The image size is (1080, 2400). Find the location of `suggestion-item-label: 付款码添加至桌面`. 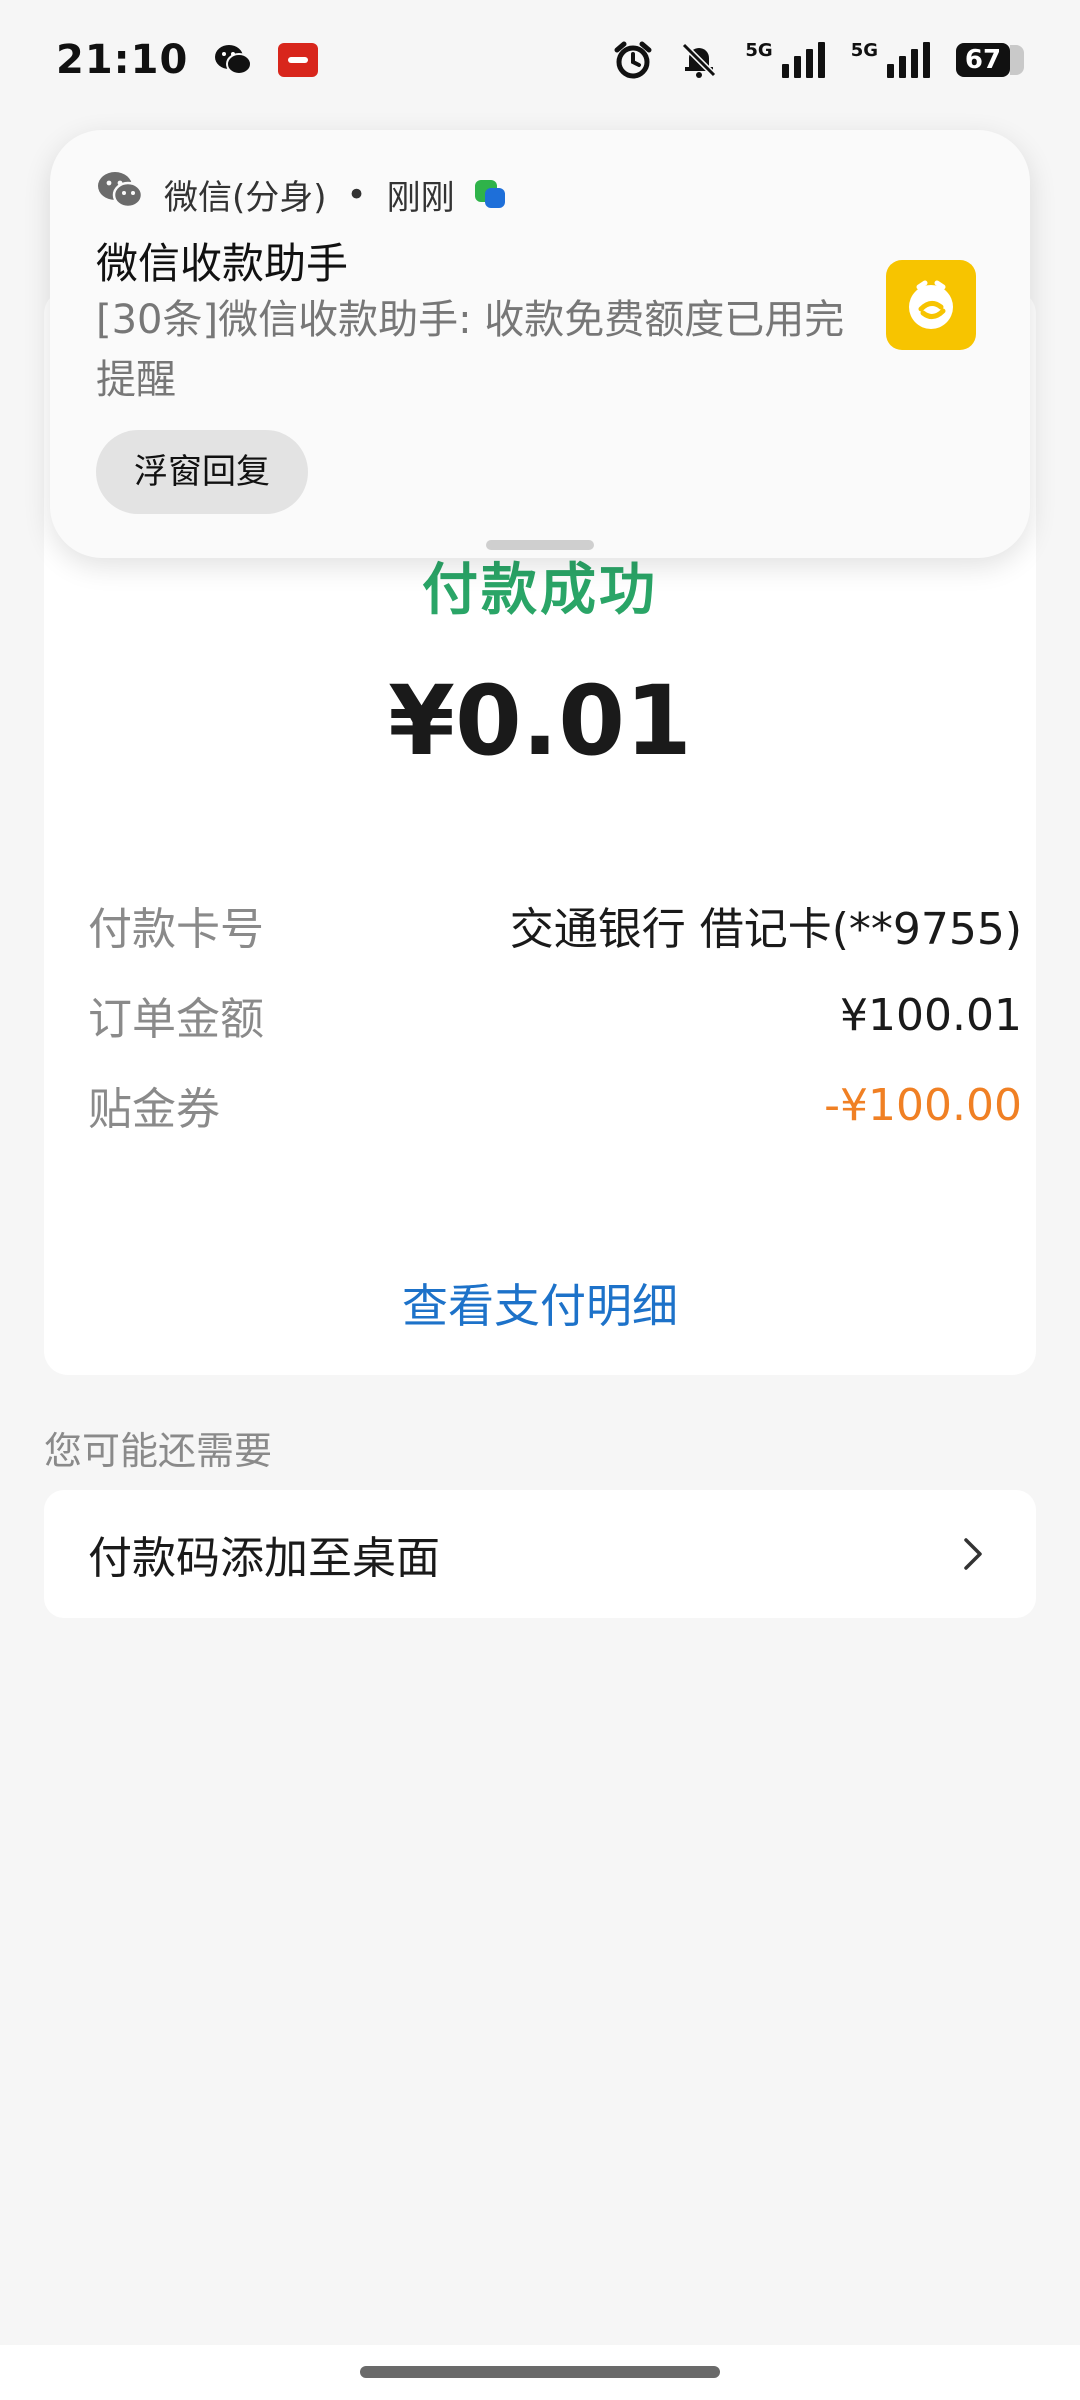

suggestion-item-label: 付款码添加至桌面 is located at coordinates (264, 1558).